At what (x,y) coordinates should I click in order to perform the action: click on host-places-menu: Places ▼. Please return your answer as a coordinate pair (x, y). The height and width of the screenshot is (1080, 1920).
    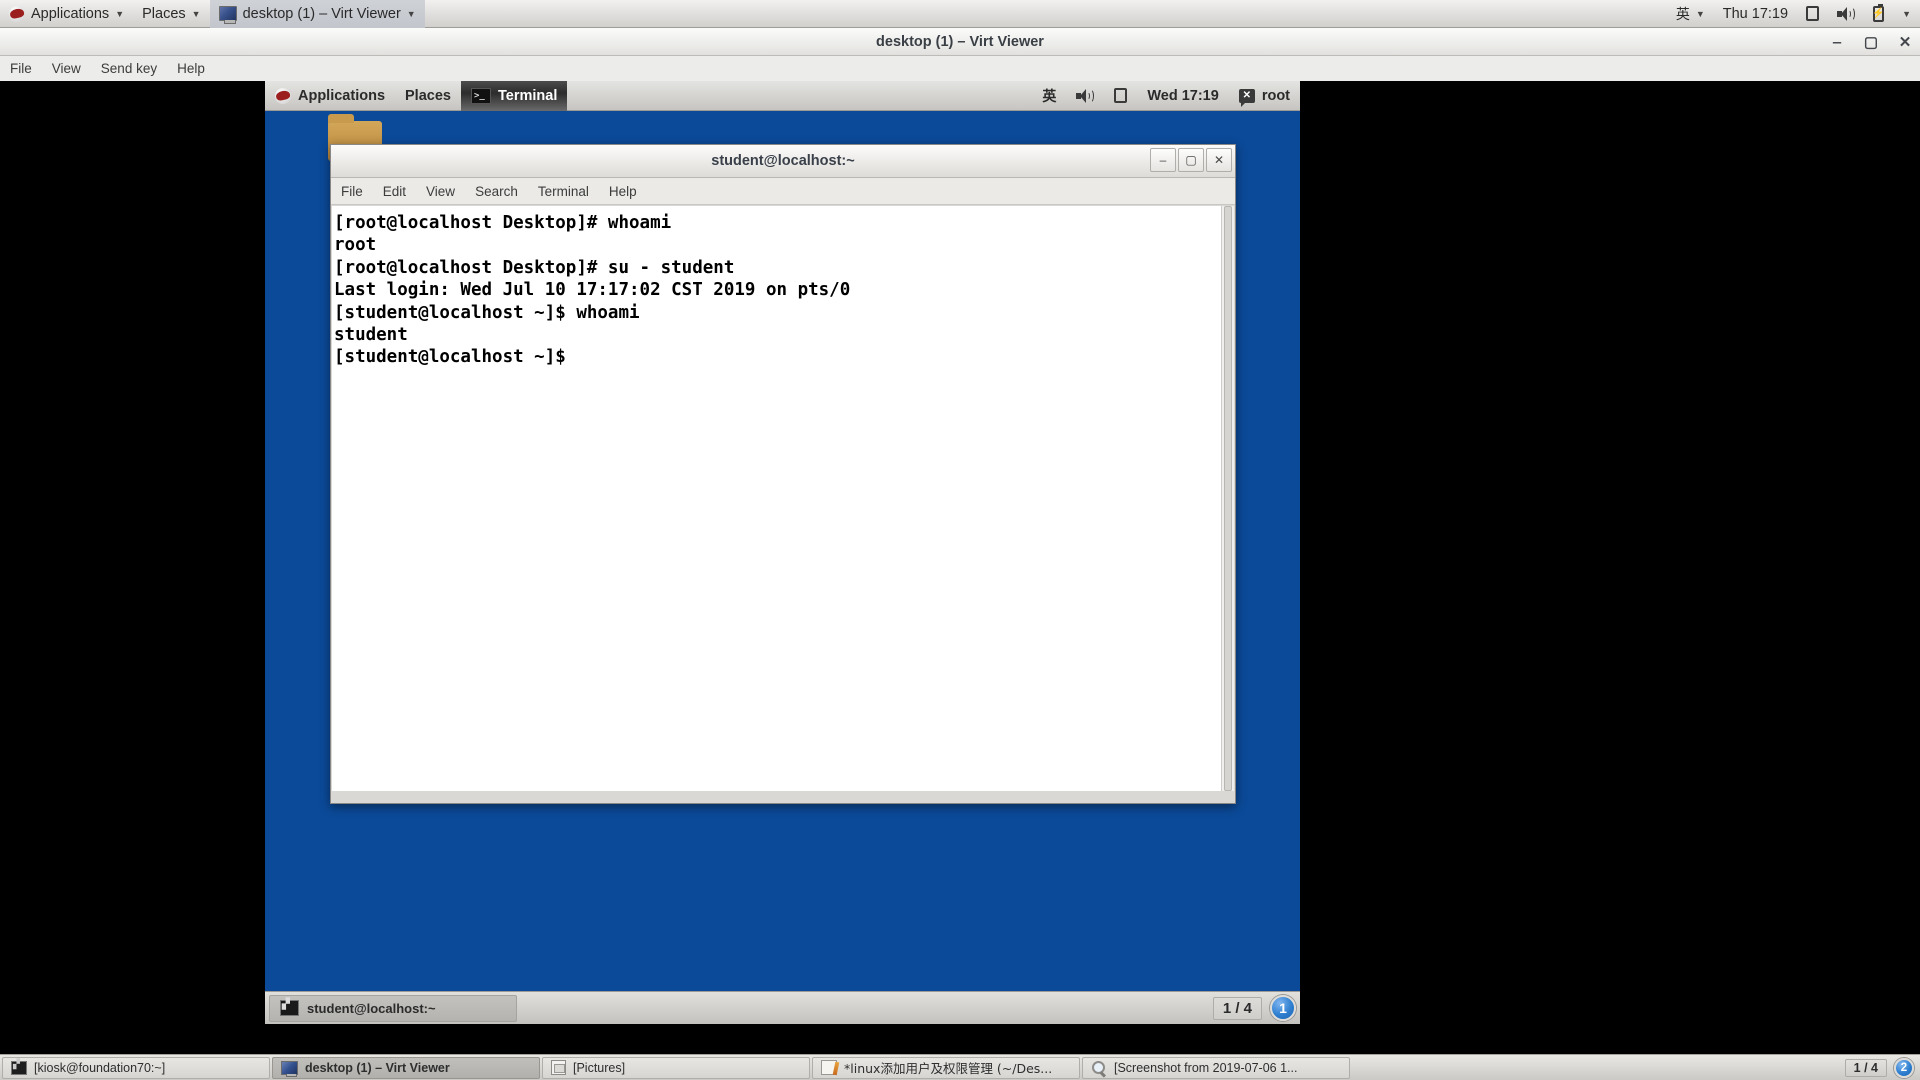
    Looking at the image, I should click on (171, 14).